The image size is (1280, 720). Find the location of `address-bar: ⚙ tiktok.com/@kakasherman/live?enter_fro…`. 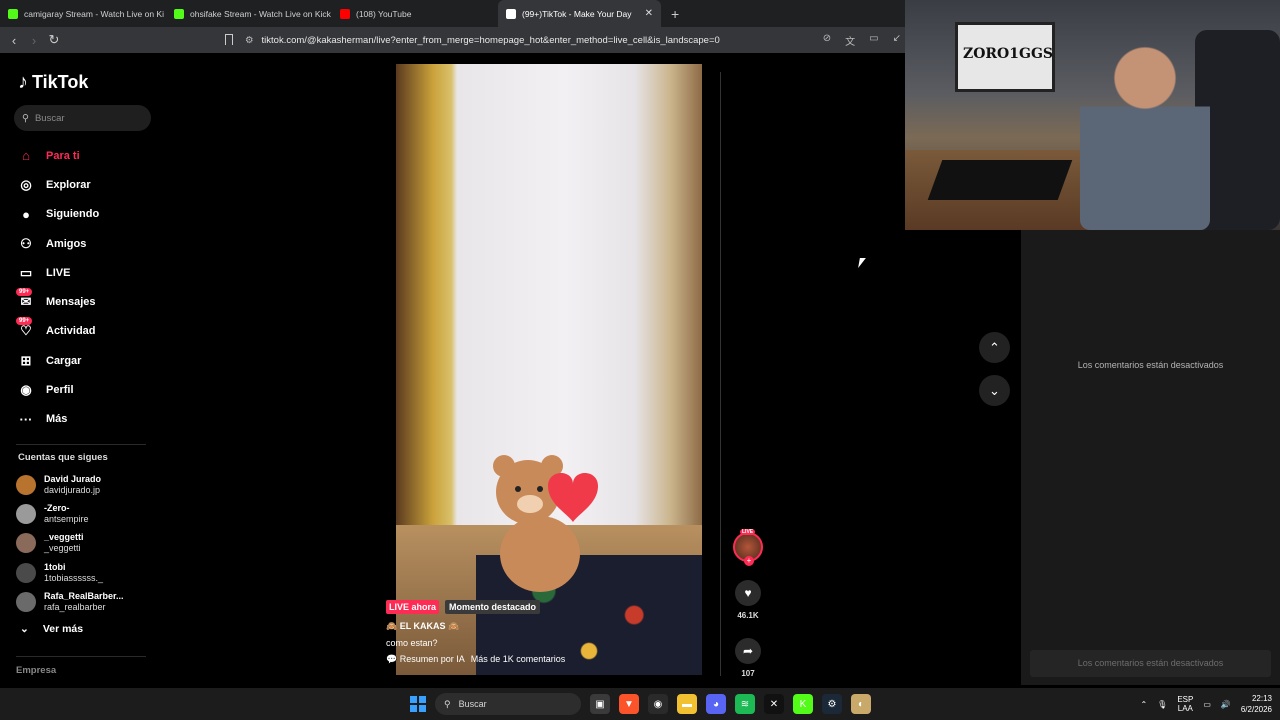

address-bar: ⚙ tiktok.com/@kakasherman/live?enter_fro… is located at coordinates (575, 40).